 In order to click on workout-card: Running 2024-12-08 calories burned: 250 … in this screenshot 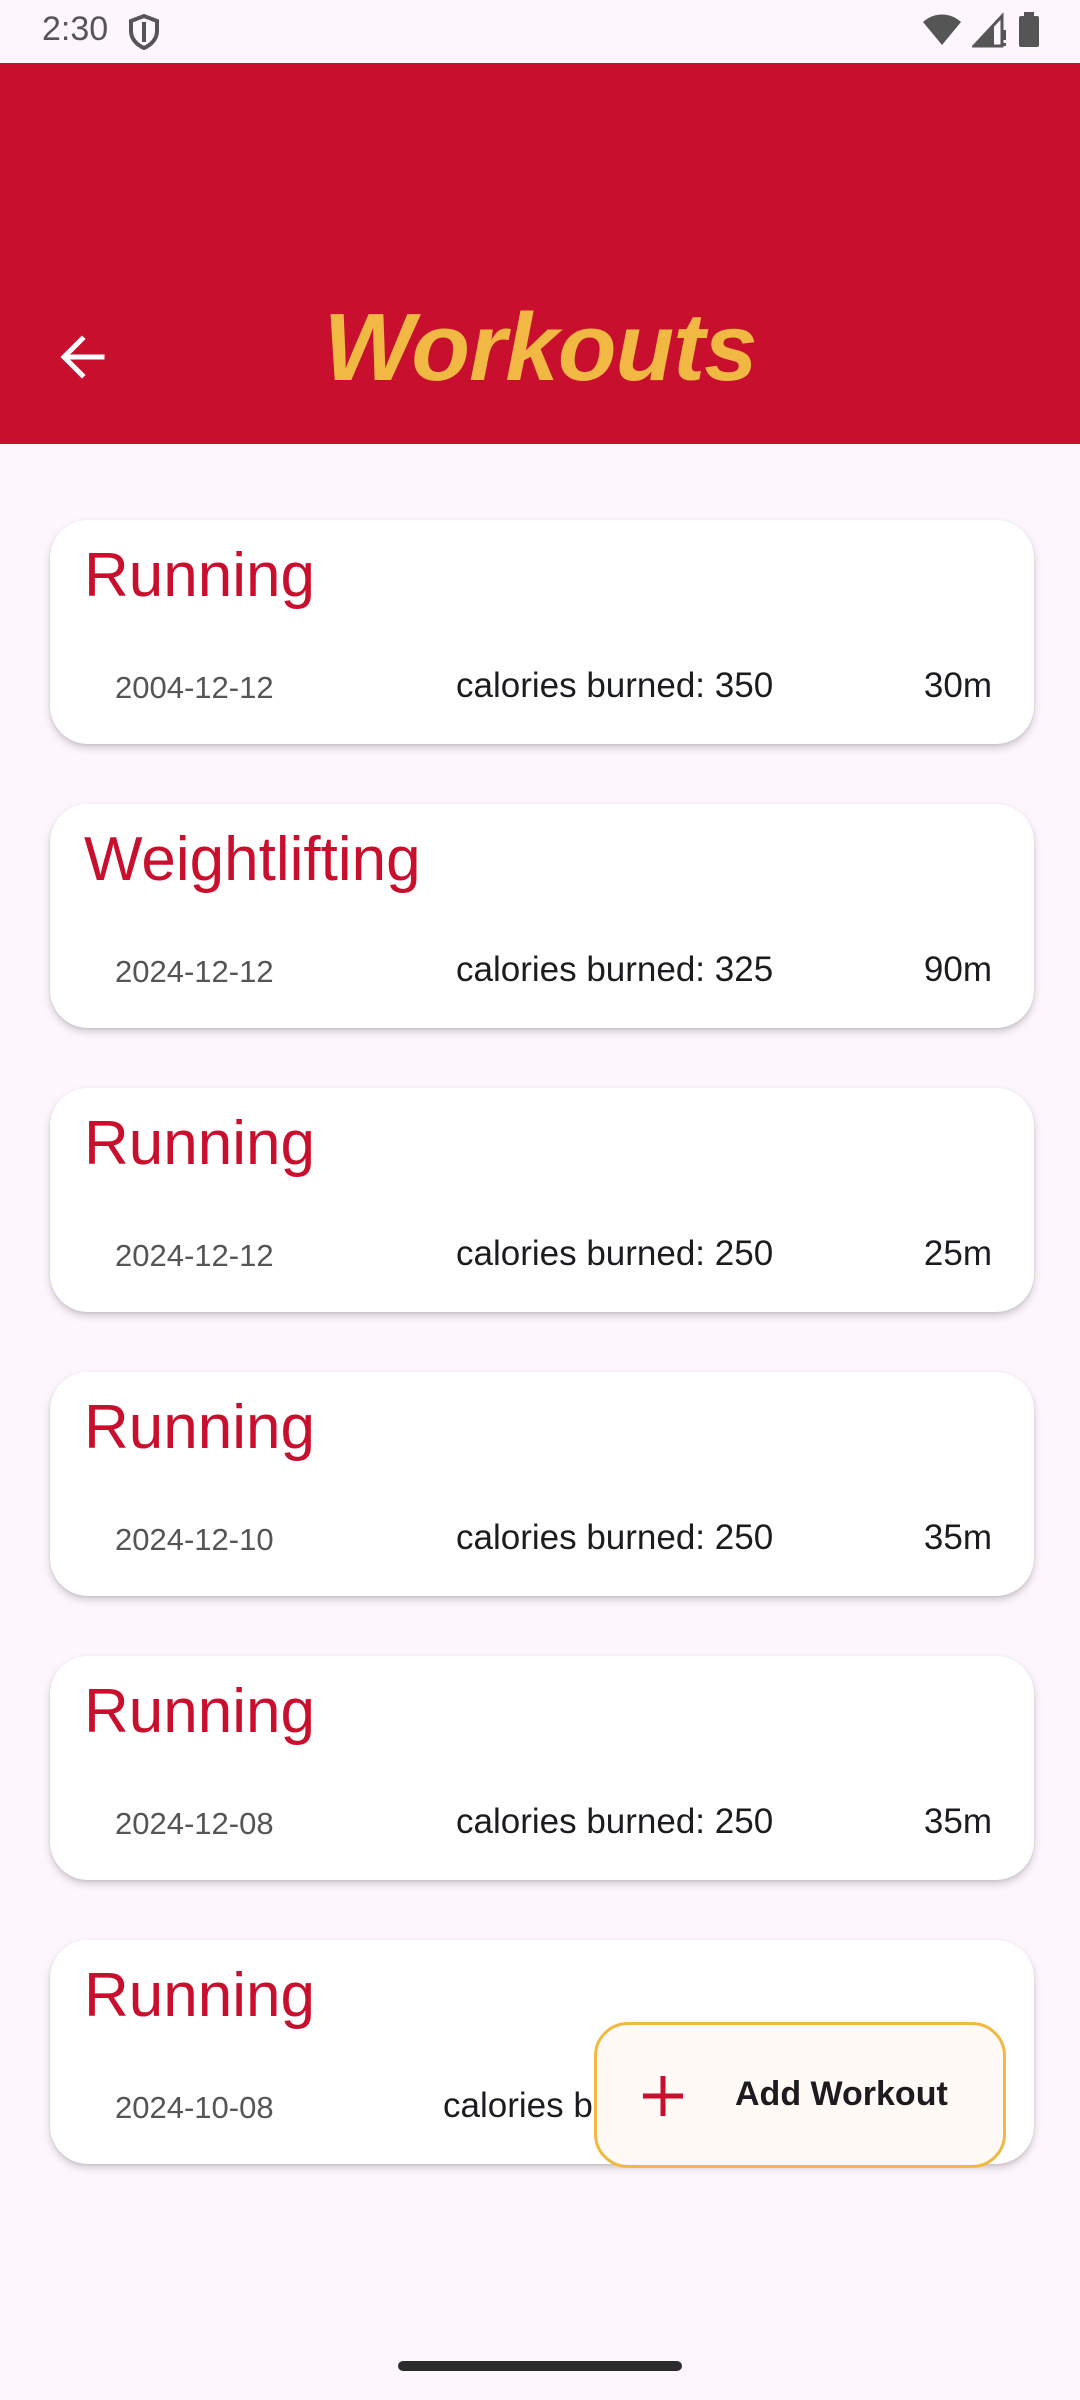, I will do `click(542, 1768)`.